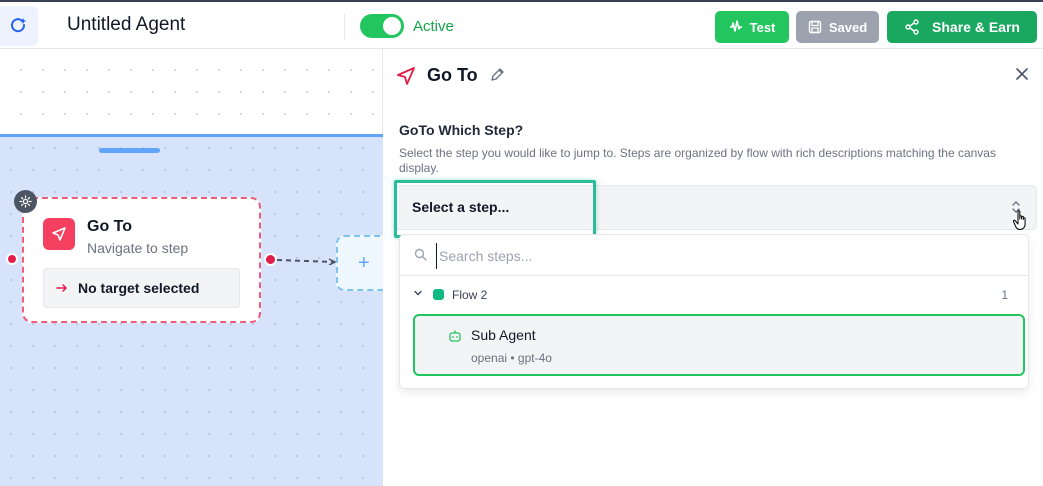 The width and height of the screenshot is (1043, 486). What do you see at coordinates (452, 75) in the screenshot?
I see `panel-title: Go To` at bounding box center [452, 75].